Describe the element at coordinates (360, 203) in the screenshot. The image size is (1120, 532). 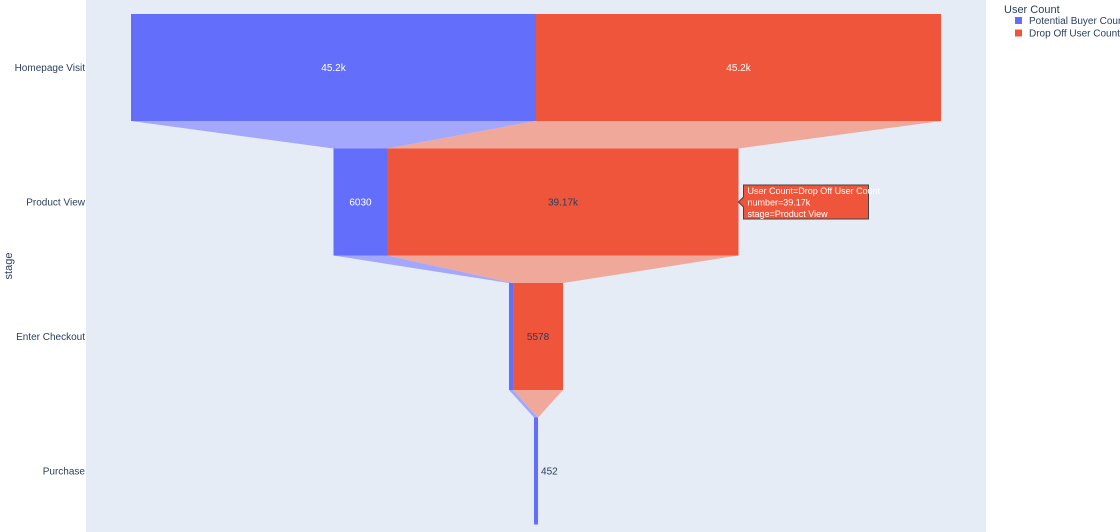
I see `bar-label-potential-buyer: 6030` at that location.